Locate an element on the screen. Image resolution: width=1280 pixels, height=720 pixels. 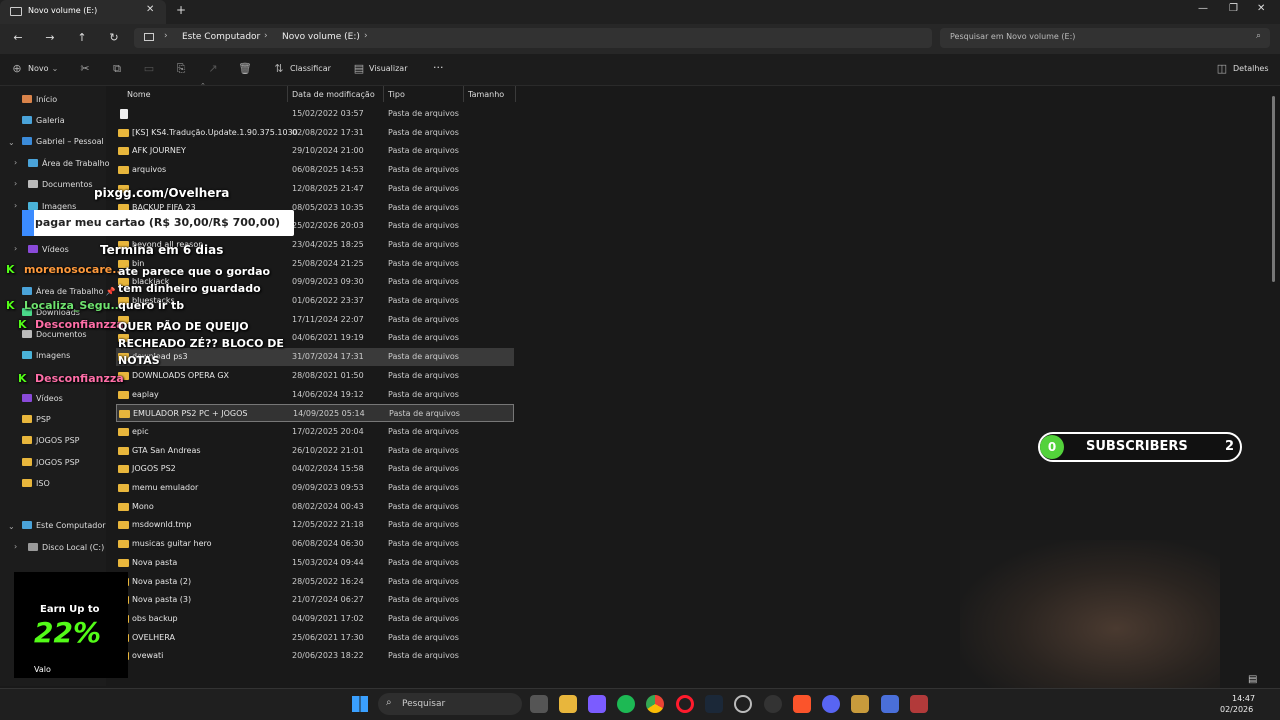
delete-icon: 🗑 is located at coordinates (245, 69).